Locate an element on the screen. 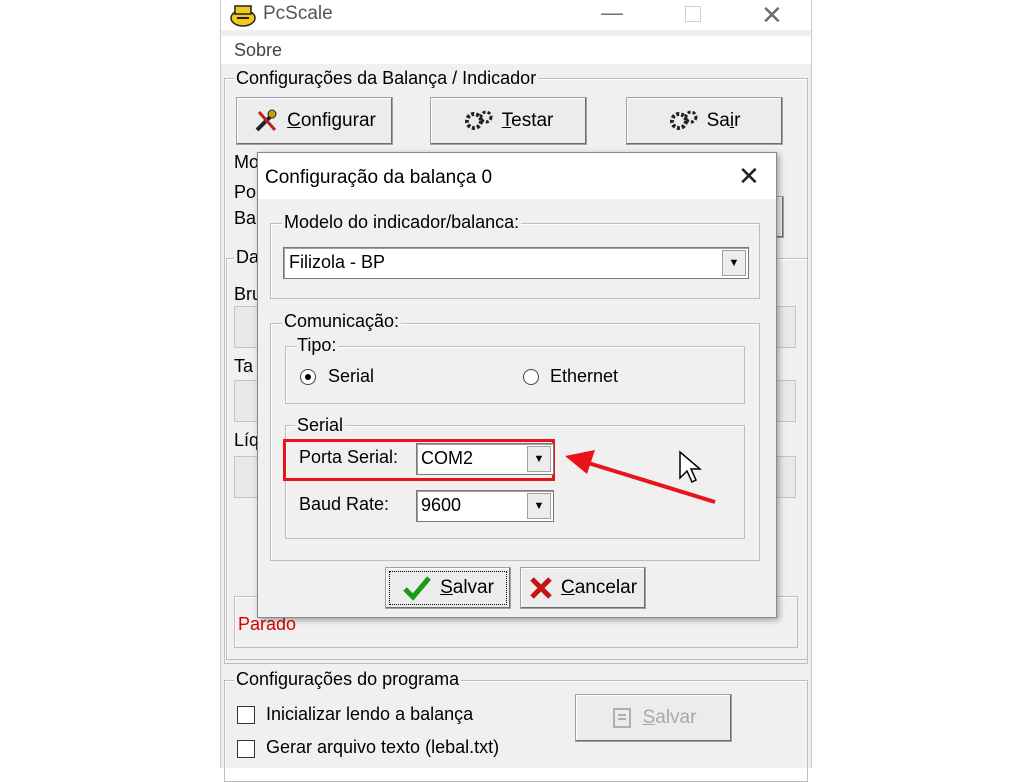 The width and height of the screenshot is (1024, 782). tara-display-edge is located at coordinates (786, 401).